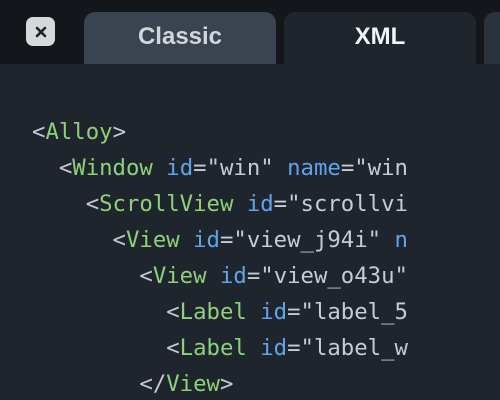 This screenshot has height=400, width=500. I want to click on code-line: <Alloy>, so click(79, 132).